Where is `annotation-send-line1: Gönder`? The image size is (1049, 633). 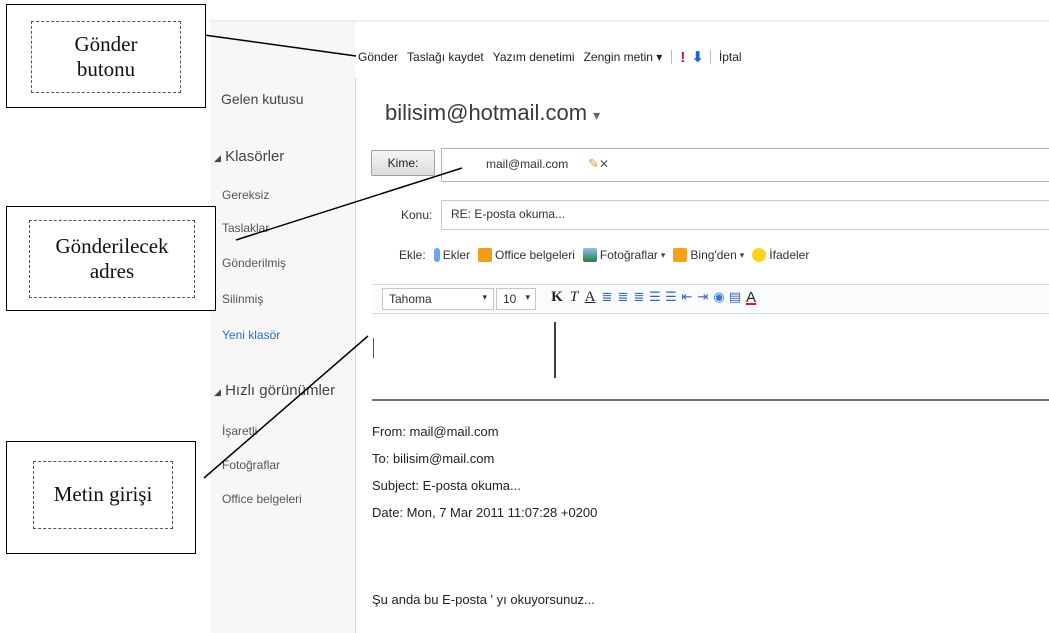
annotation-send-line1: Gönder is located at coordinates (106, 43).